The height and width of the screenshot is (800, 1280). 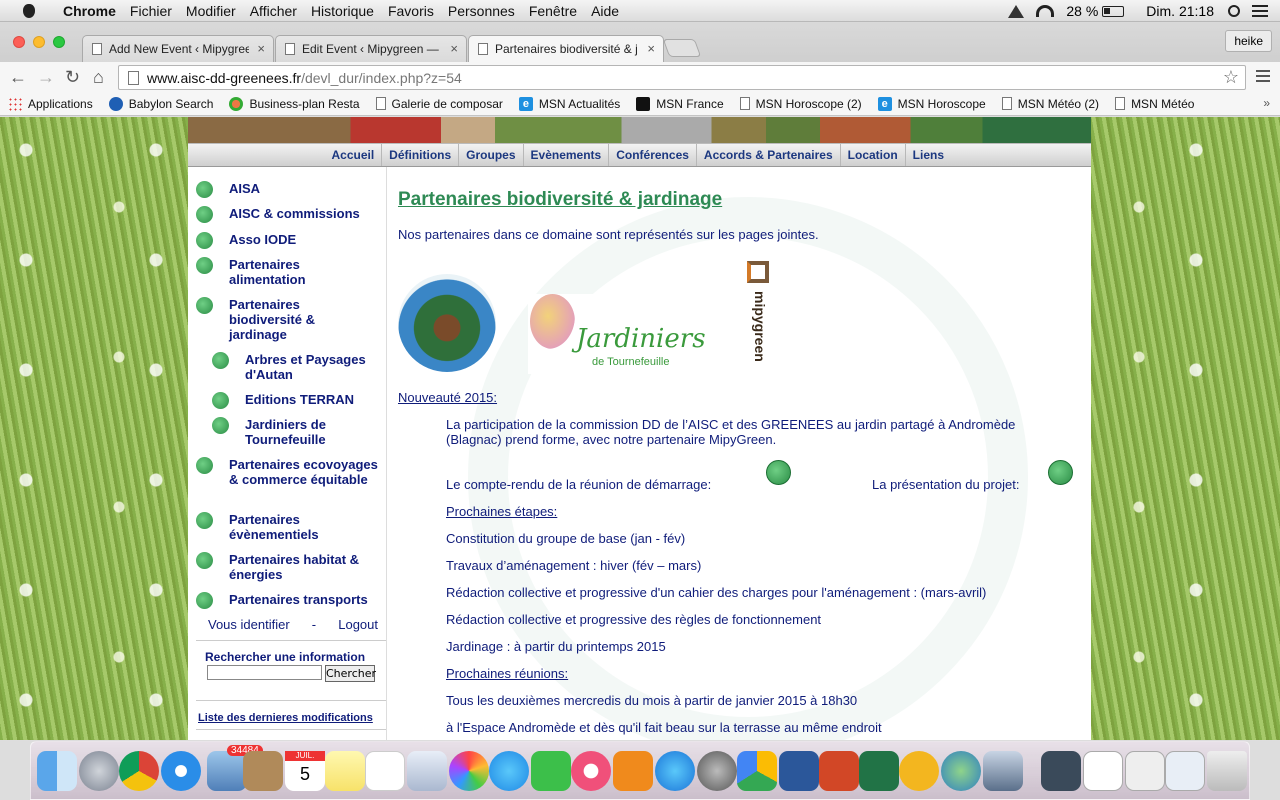 What do you see at coordinates (358, 624) in the screenshot?
I see `logout-link: Logout` at bounding box center [358, 624].